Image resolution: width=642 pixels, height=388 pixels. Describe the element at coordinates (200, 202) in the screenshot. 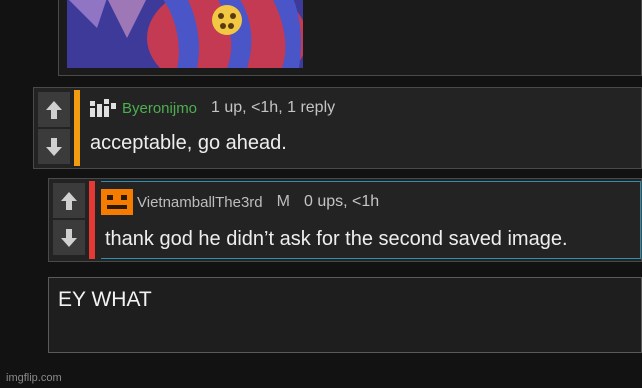

I see `username-link: VietnamballThe3rd` at that location.